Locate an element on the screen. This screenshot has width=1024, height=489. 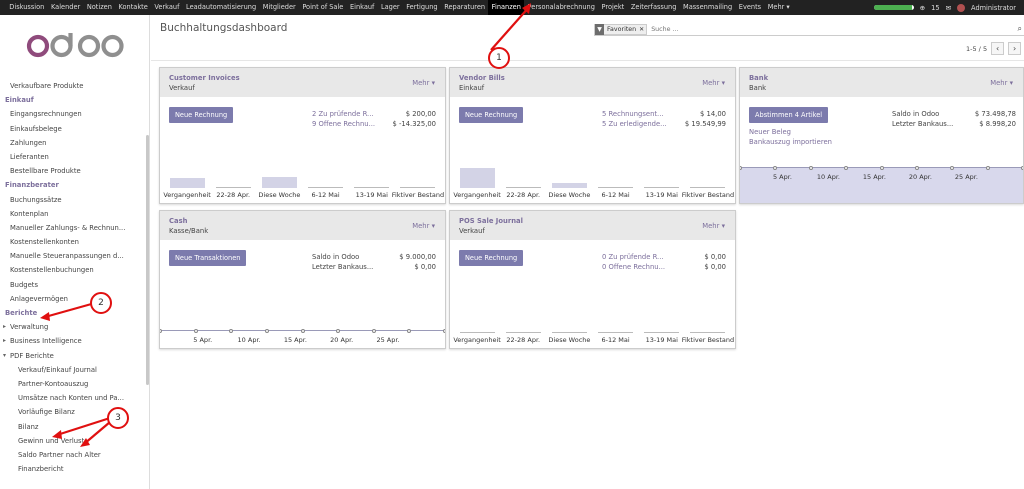
new-statement-link: Neuer Beleg is located at coordinates (770, 132).